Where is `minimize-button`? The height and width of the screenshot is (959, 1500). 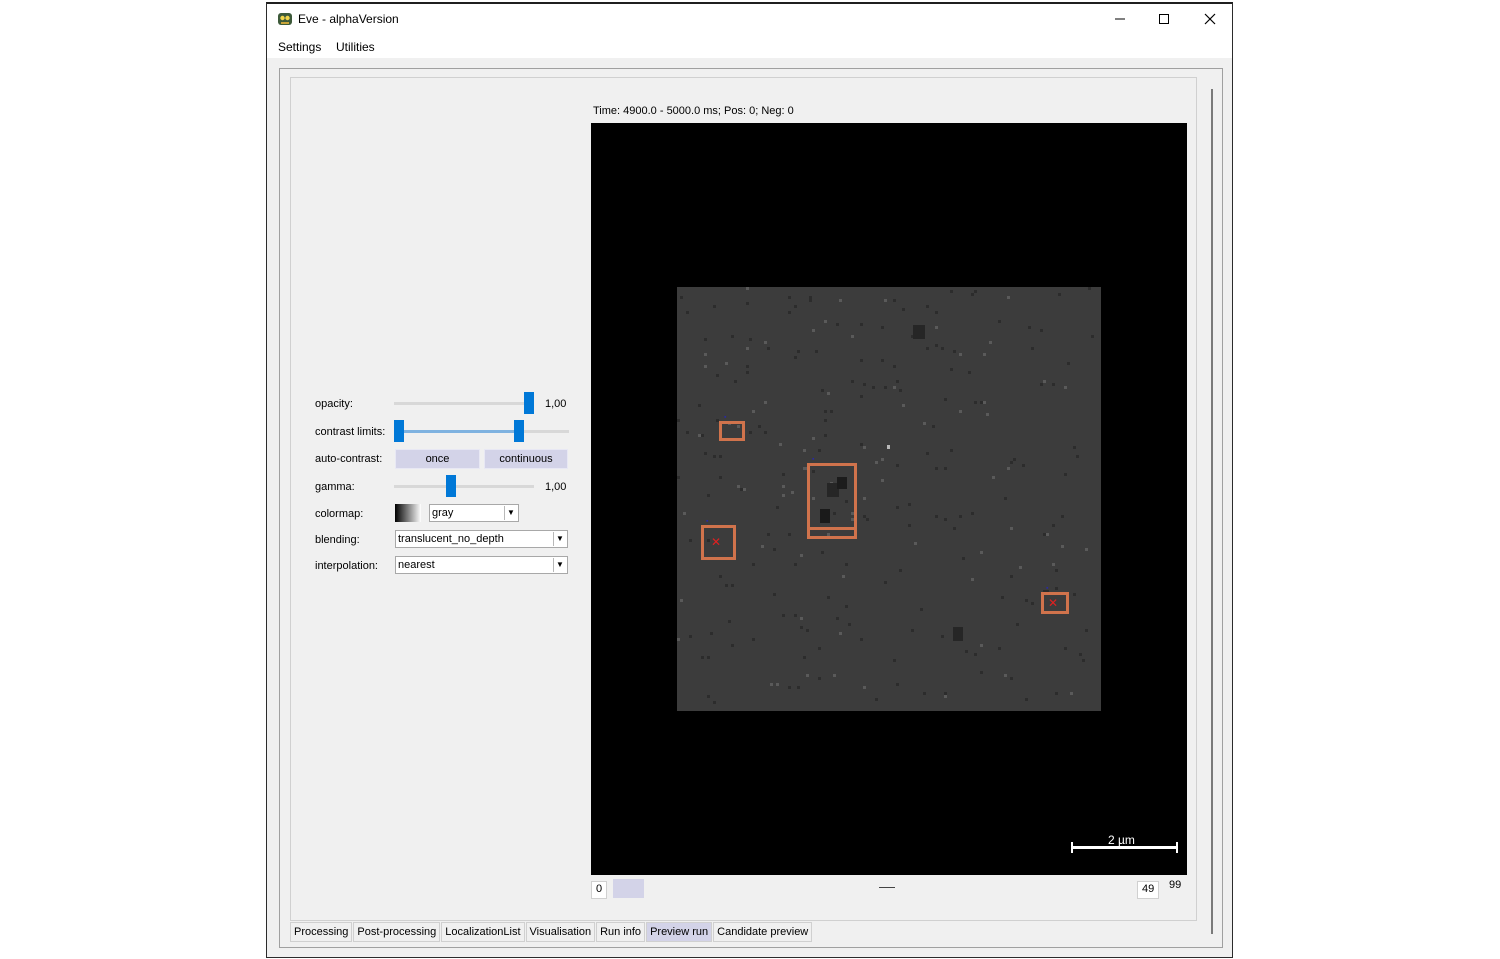 minimize-button is located at coordinates (1120, 19).